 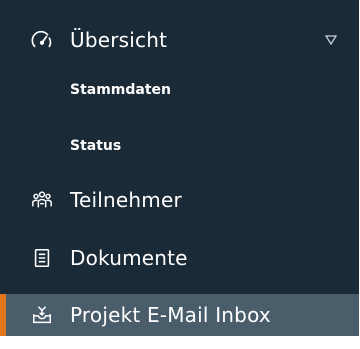 I want to click on sidebar-item-dokumente: Dokumente, so click(x=179, y=258).